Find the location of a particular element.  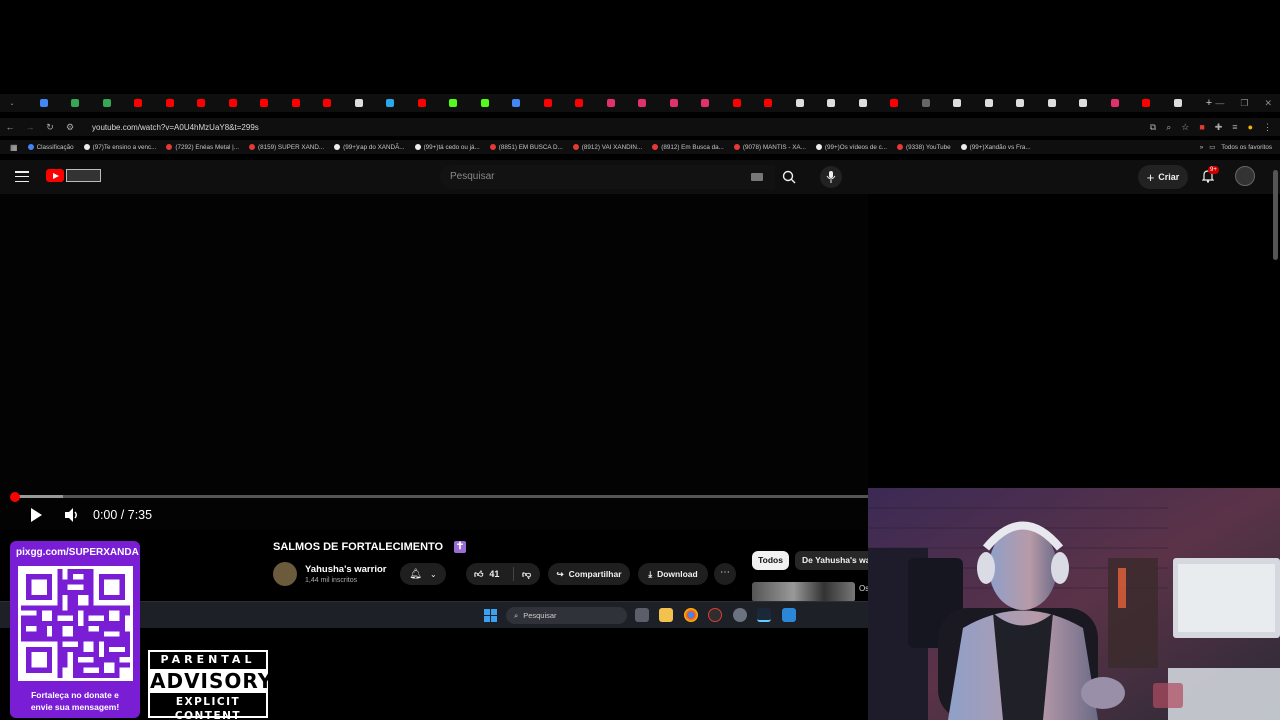

minimize-icon: — is located at coordinates (1219, 103).